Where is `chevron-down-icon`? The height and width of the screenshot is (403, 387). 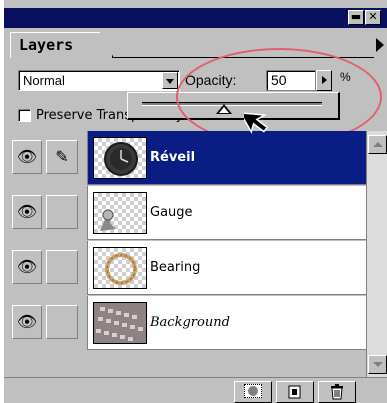 chevron-down-icon is located at coordinates (170, 80).